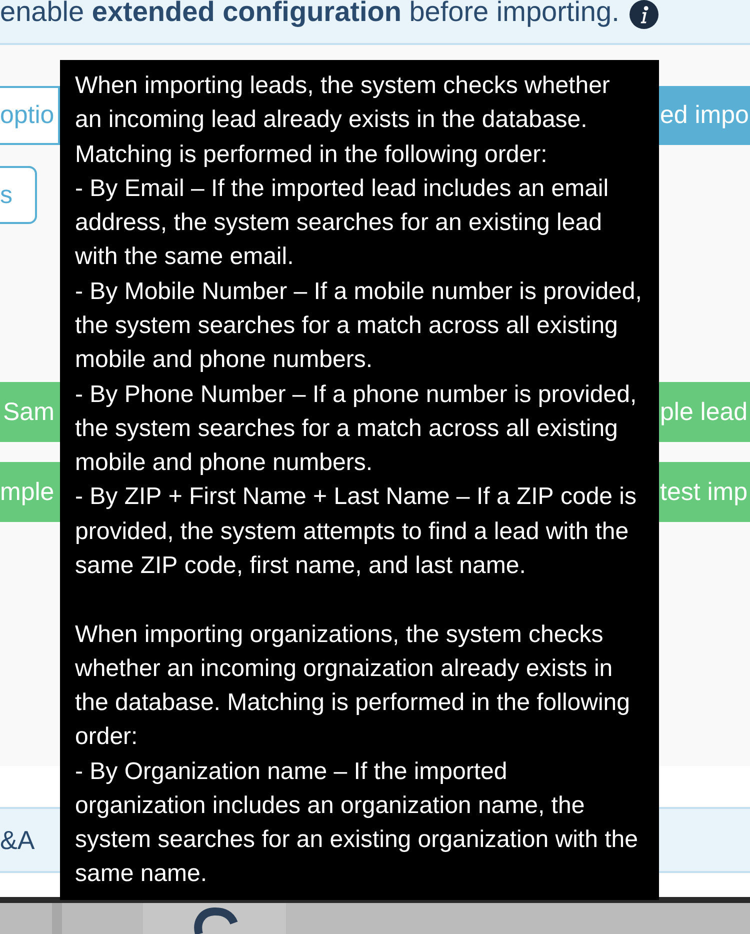  I want to click on outline-button: optio, so click(30, 115).